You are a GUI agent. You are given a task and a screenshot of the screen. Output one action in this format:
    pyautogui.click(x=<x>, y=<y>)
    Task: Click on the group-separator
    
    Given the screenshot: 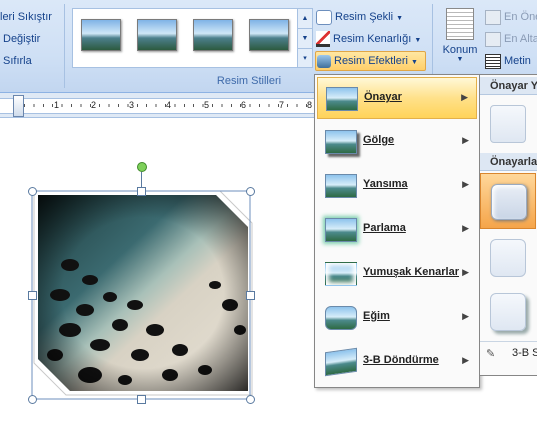 What is the action you would take?
    pyautogui.click(x=64, y=46)
    